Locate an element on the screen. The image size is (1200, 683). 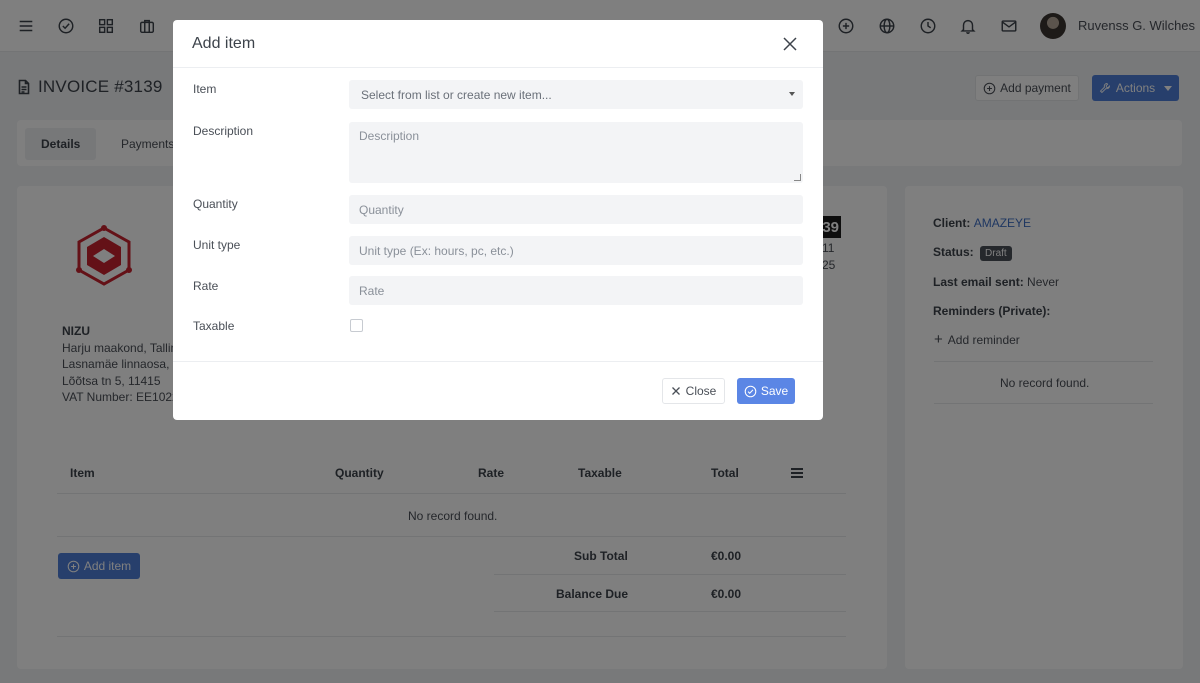
rate-input: Rate is located at coordinates (576, 290).